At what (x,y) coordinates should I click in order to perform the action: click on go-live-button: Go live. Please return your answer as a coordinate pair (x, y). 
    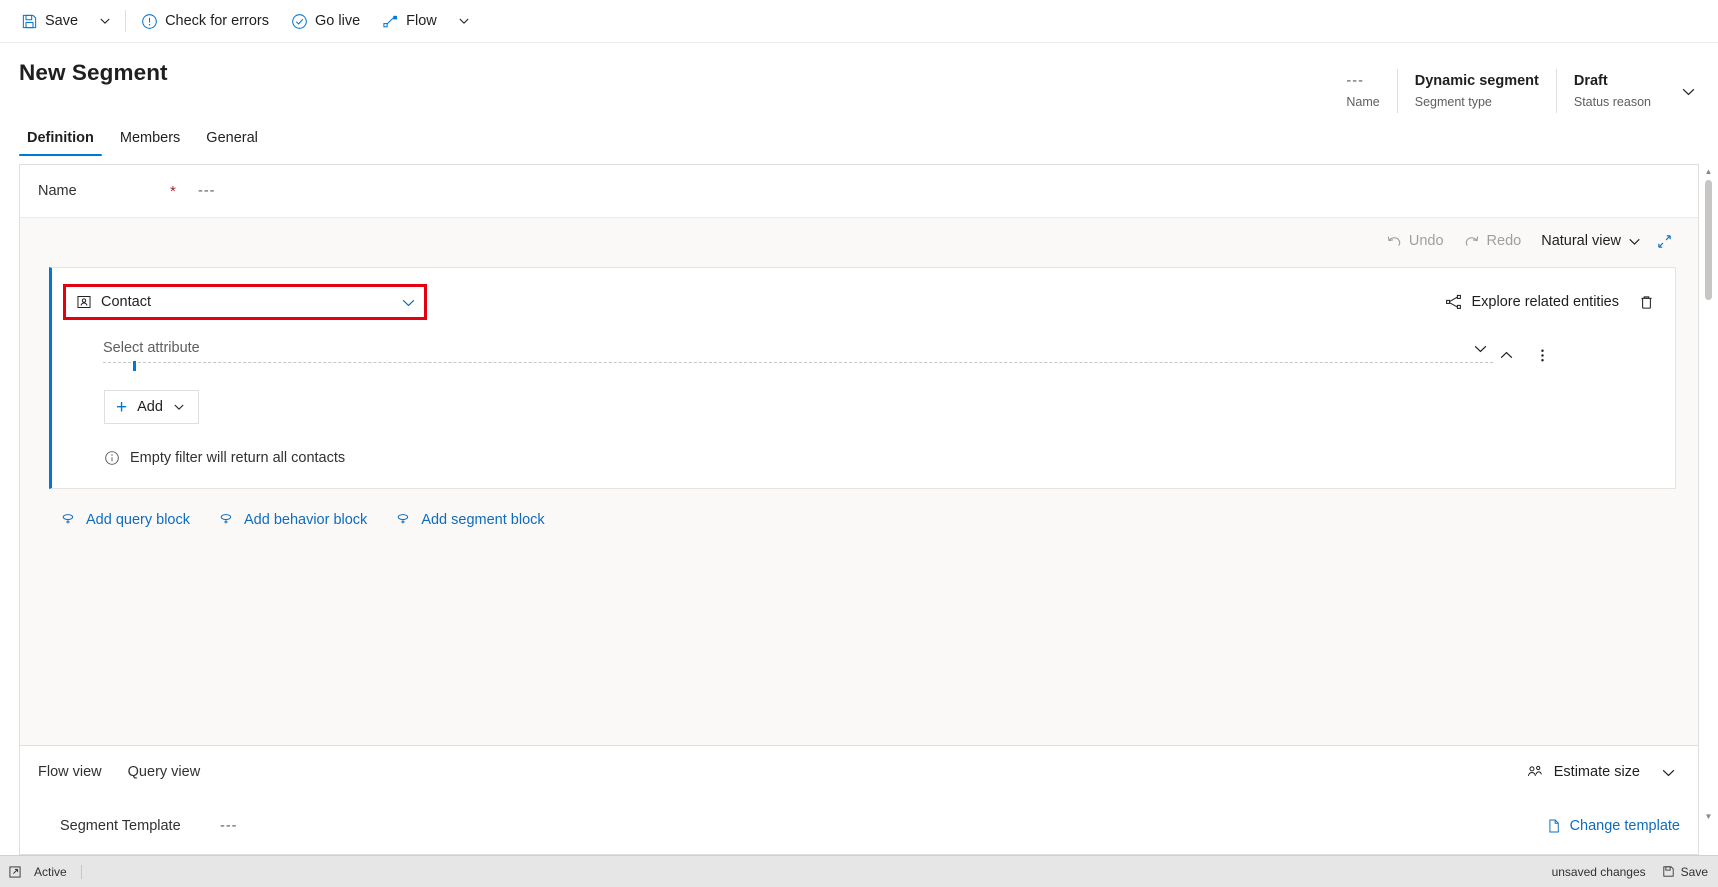
    Looking at the image, I should click on (325, 21).